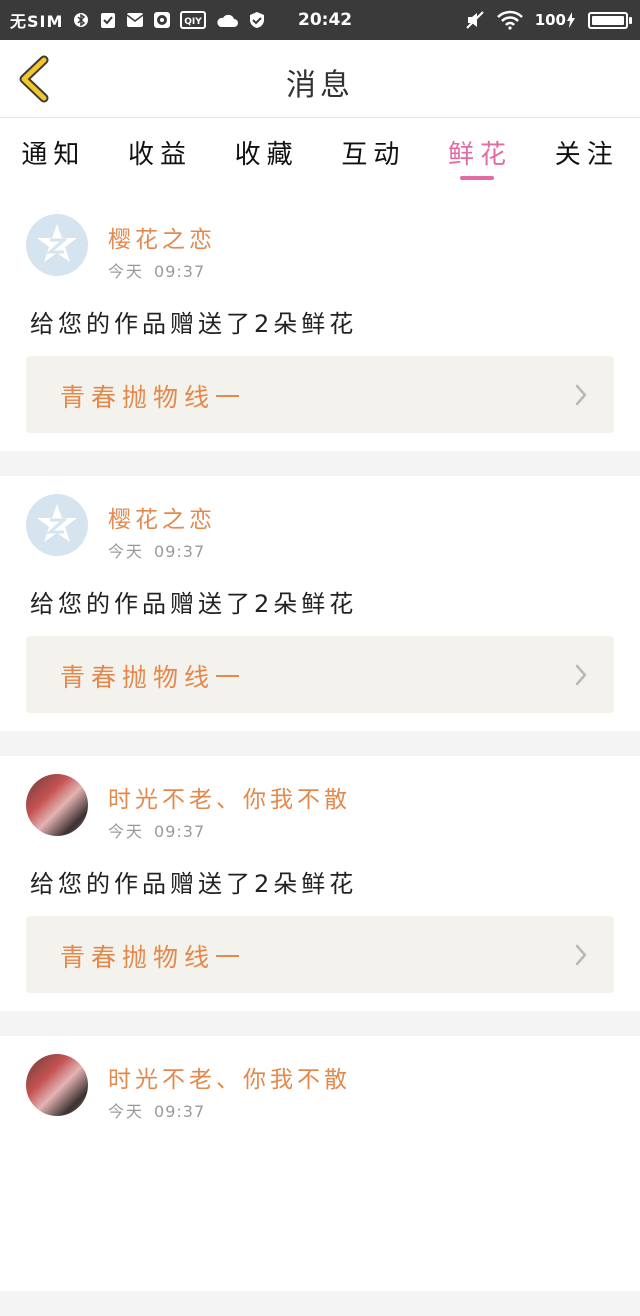  What do you see at coordinates (135, 20) in the screenshot?
I see `mail-icon` at bounding box center [135, 20].